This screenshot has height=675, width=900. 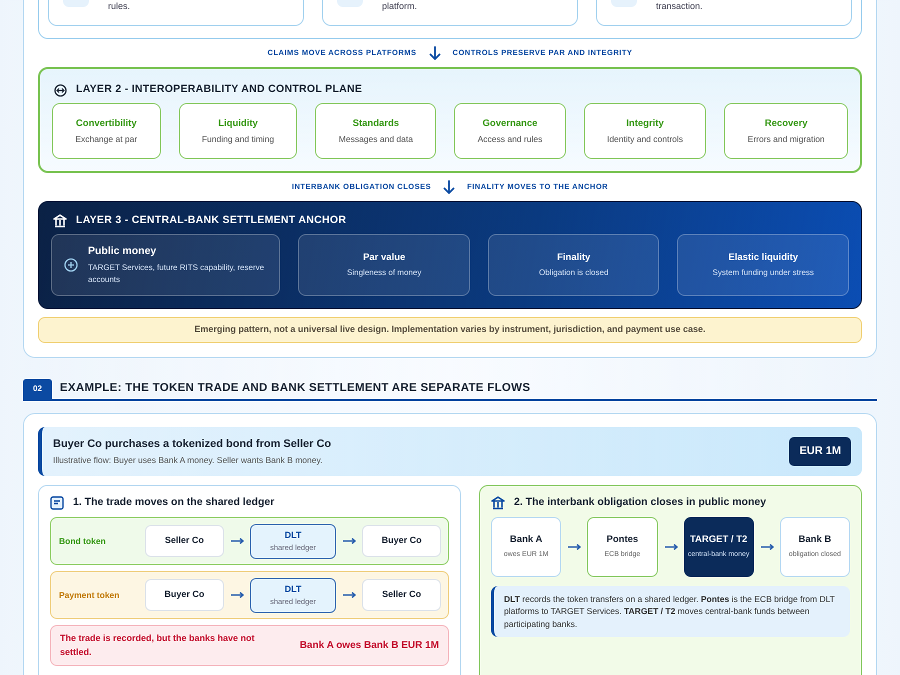 I want to click on document-icon, so click(x=57, y=503).